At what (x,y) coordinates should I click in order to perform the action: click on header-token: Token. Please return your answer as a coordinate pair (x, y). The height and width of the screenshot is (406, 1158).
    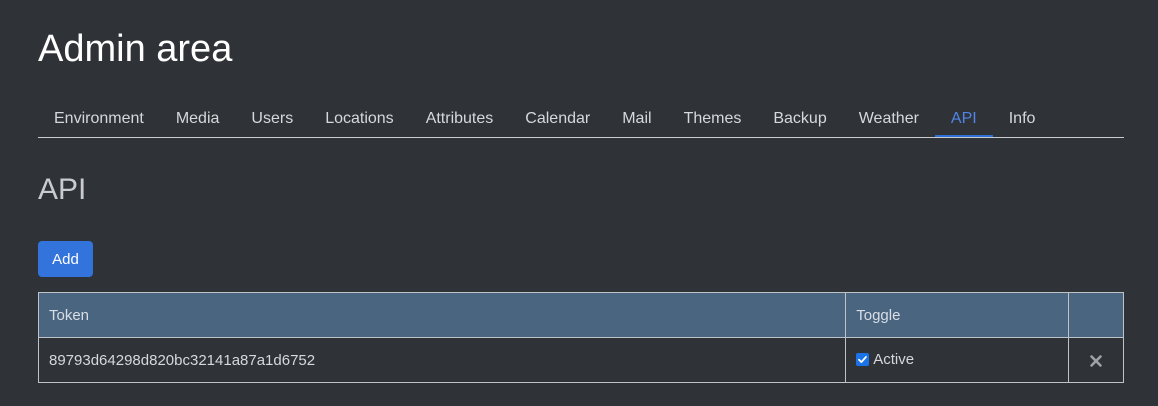
    Looking at the image, I should click on (442, 315).